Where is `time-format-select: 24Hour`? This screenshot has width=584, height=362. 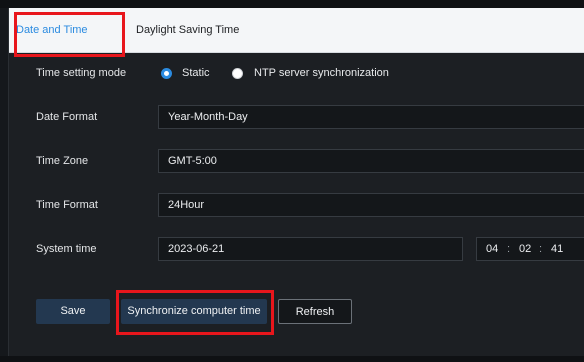
time-format-select: 24Hour is located at coordinates (371, 205).